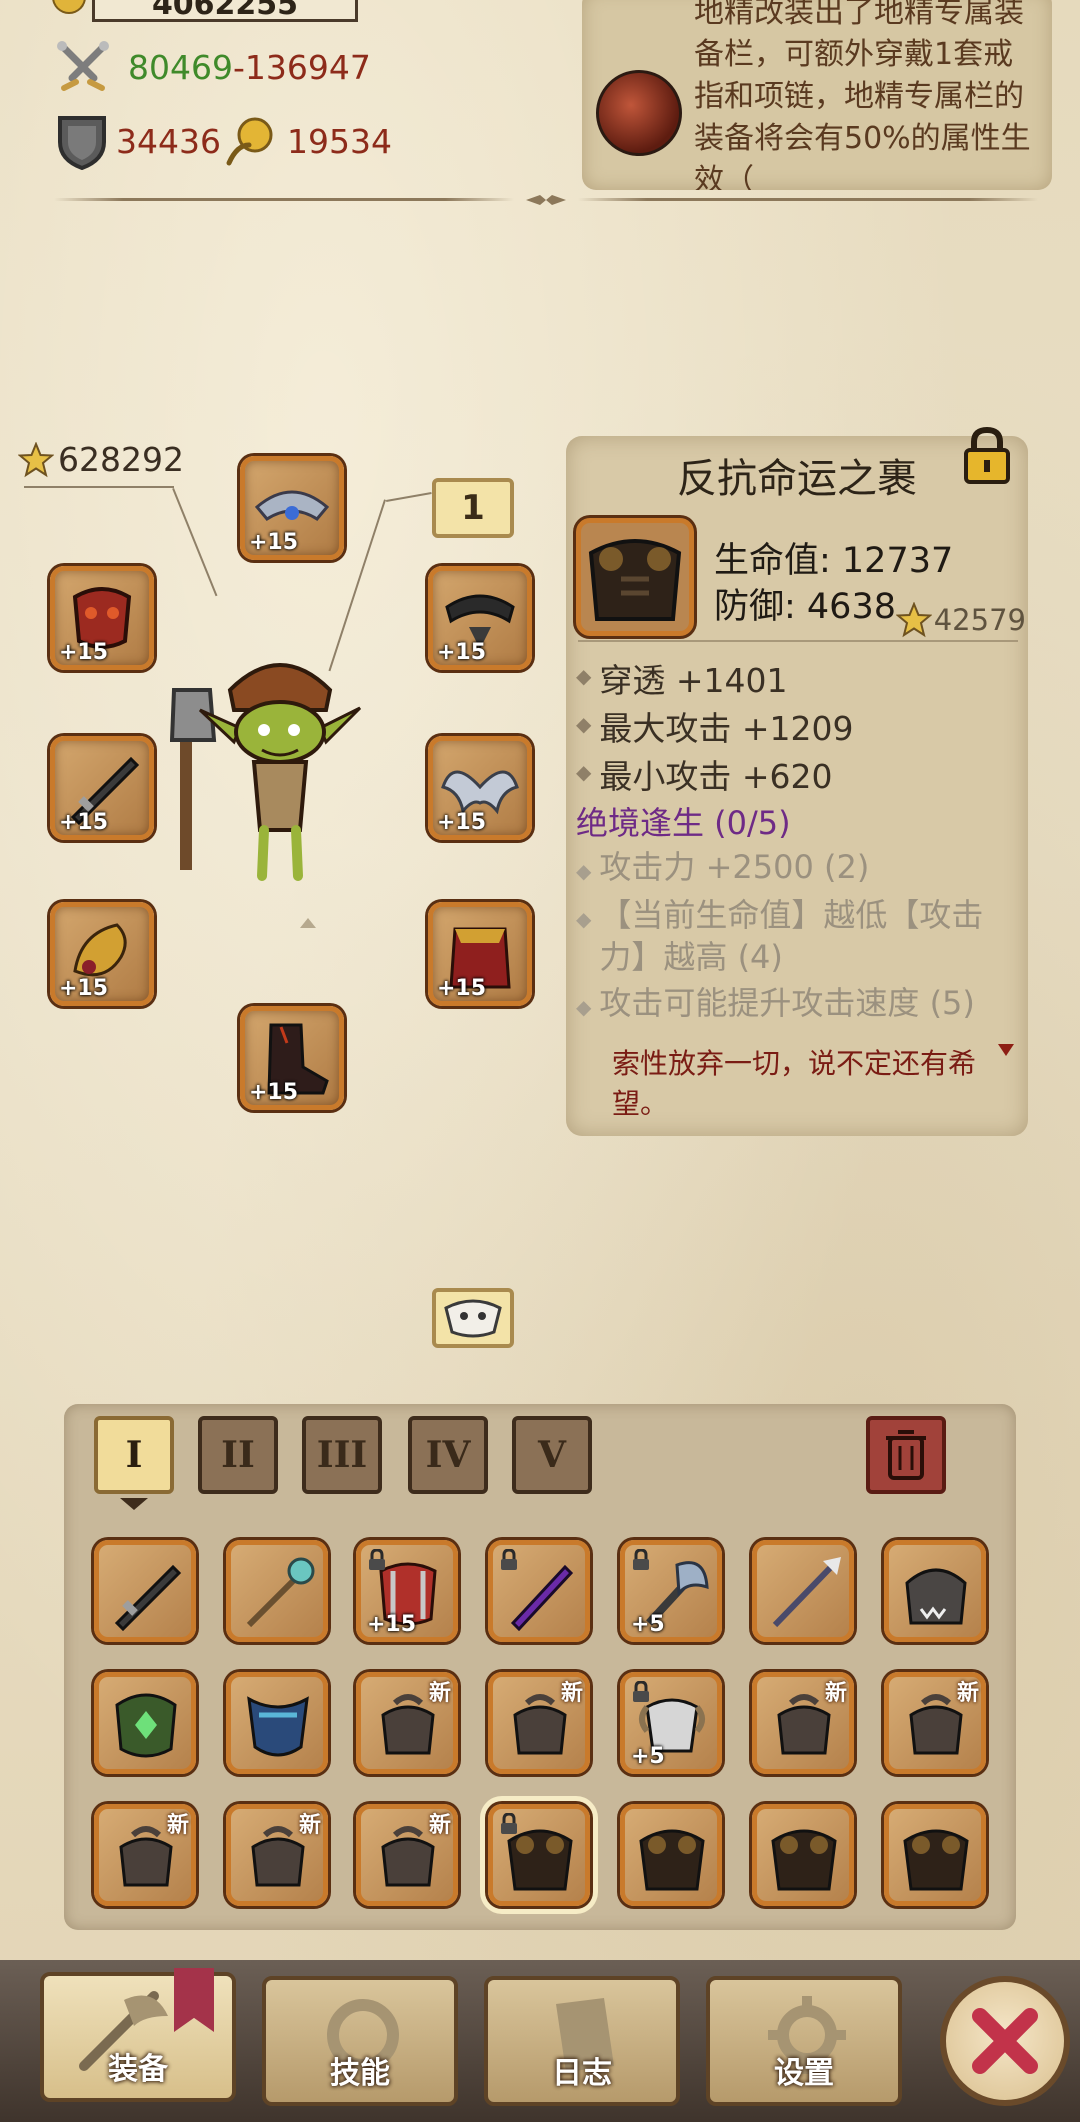  Describe the element at coordinates (145, 1591) in the screenshot. I see `inventory-item-sword` at that location.